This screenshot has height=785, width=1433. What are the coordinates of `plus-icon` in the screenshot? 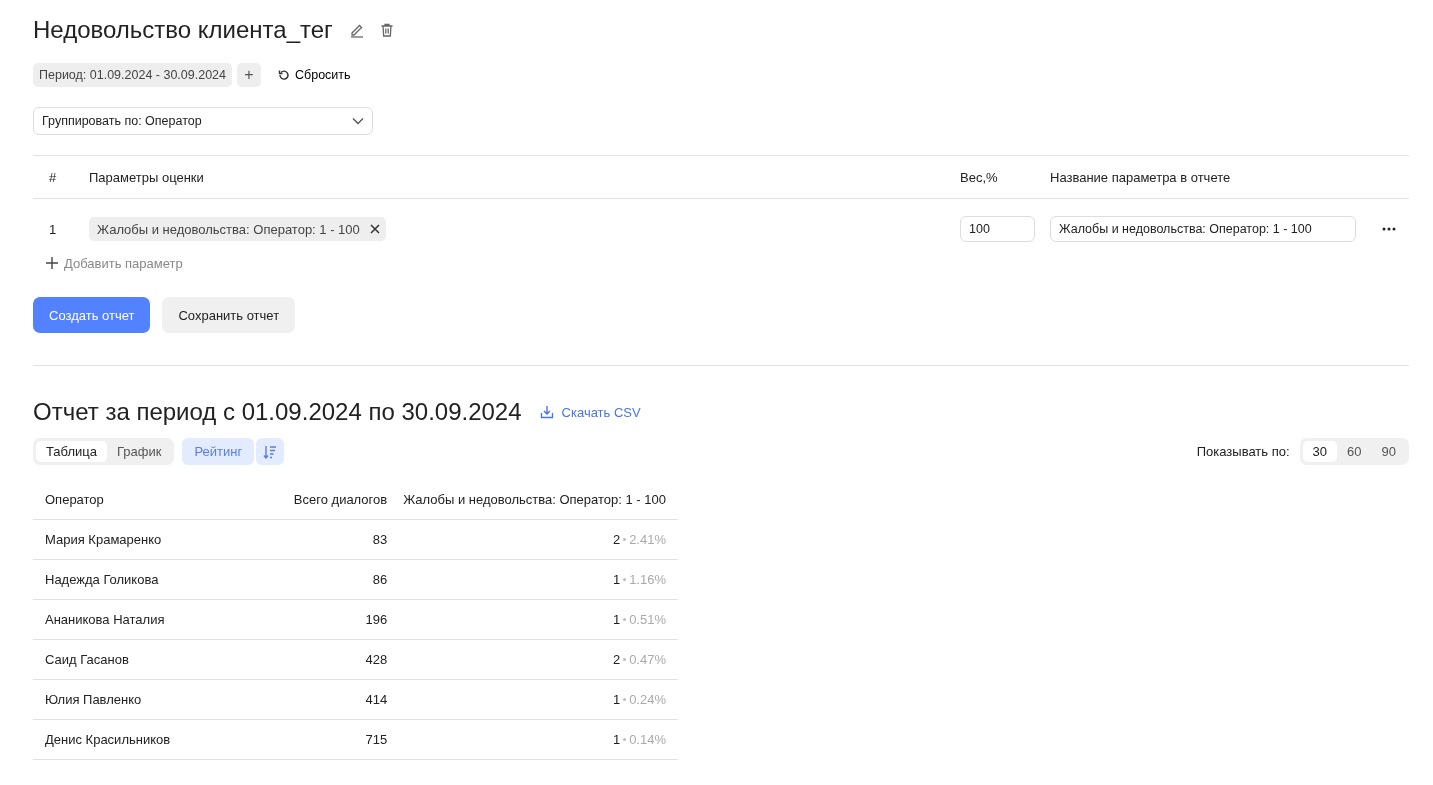 It's located at (52, 263).